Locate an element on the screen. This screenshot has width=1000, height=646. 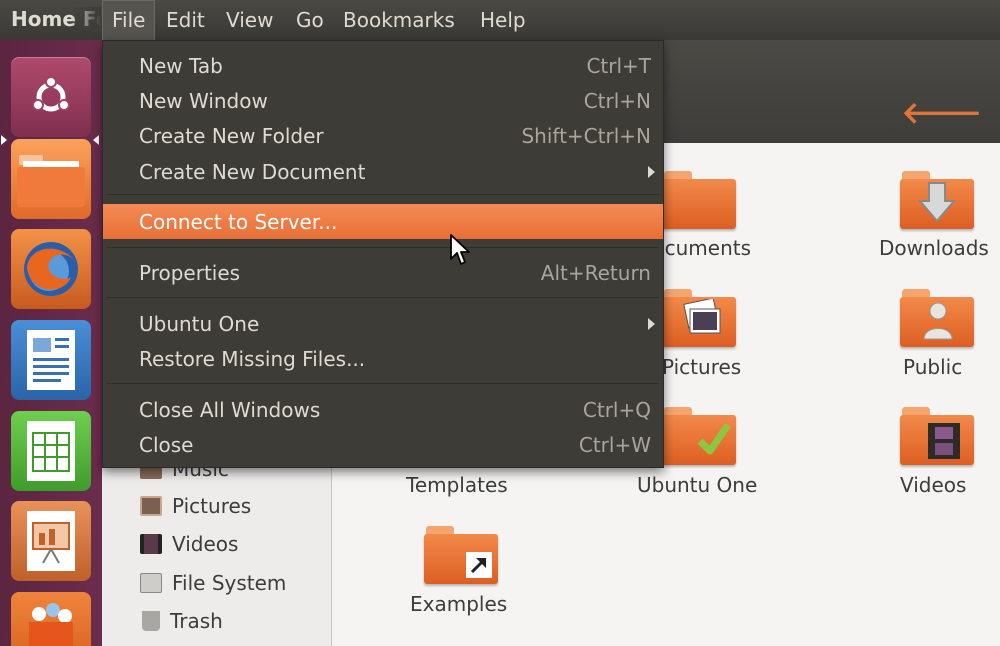
firefox-icon is located at coordinates (51, 269).